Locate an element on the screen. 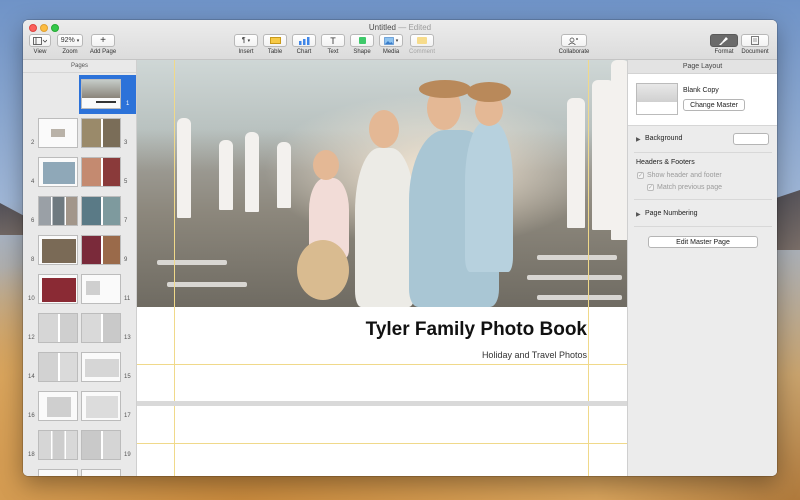 The image size is (800, 500). view-button: View is located at coordinates (40, 44).